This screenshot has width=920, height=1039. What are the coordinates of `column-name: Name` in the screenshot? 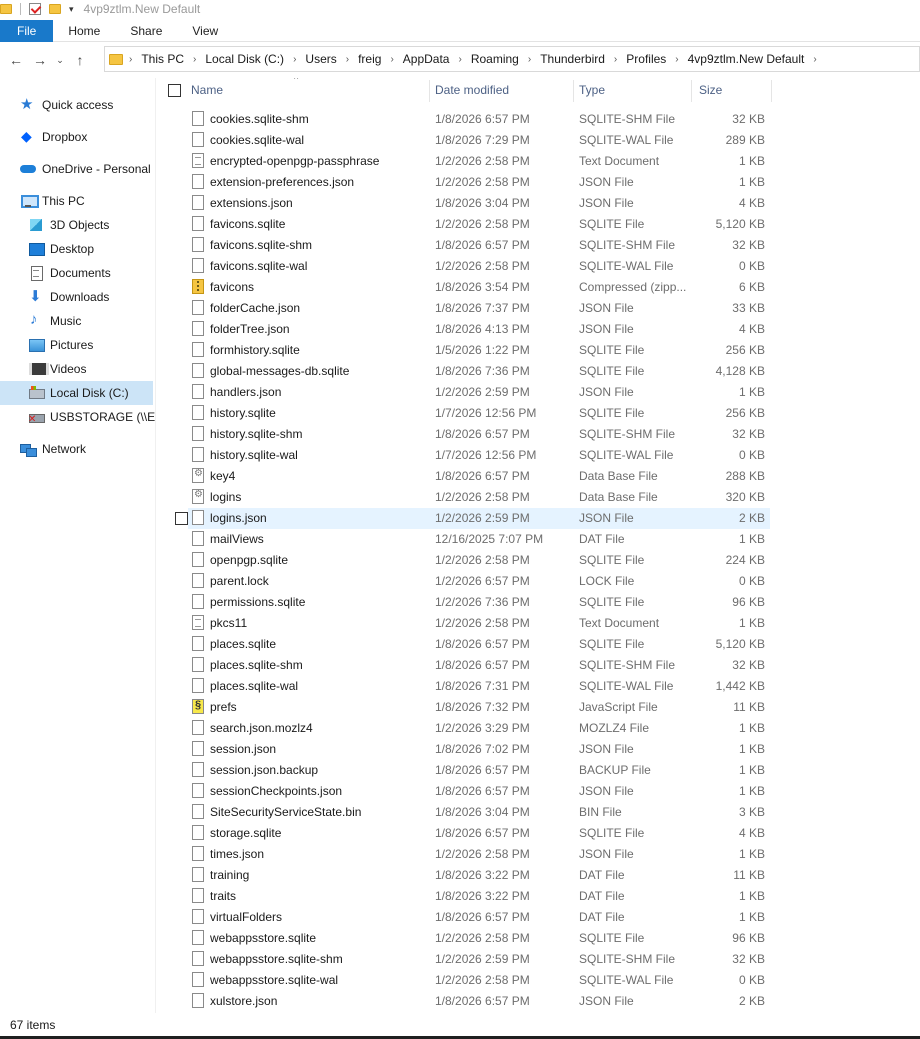 It's located at (307, 90).